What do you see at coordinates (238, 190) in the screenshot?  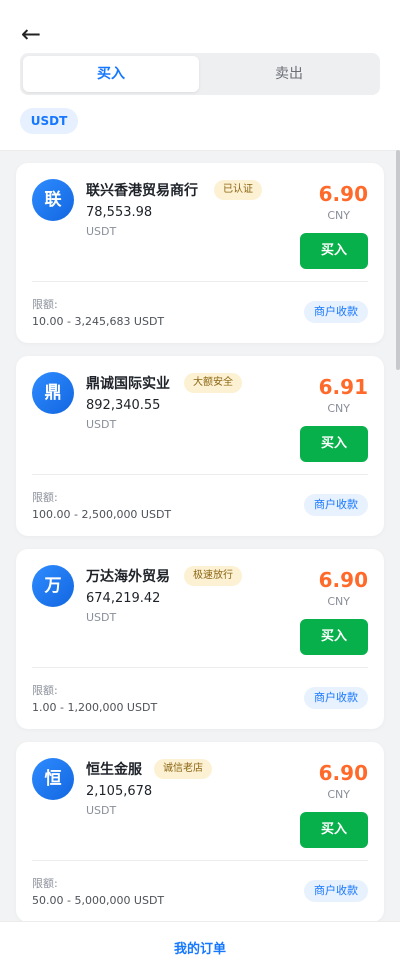 I see `merchant-badge: 已认证` at bounding box center [238, 190].